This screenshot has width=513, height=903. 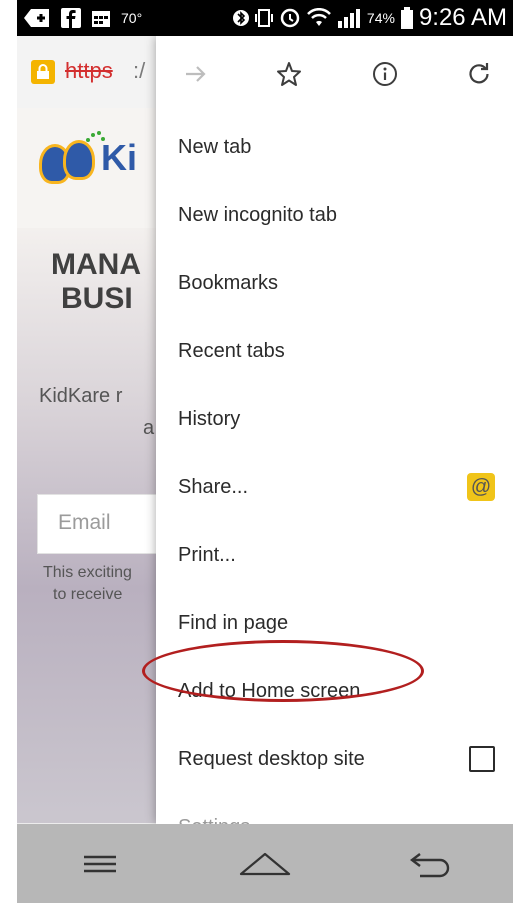 I want to click on menu-item-new-incognito-tab: New incognito tab, so click(x=334, y=215).